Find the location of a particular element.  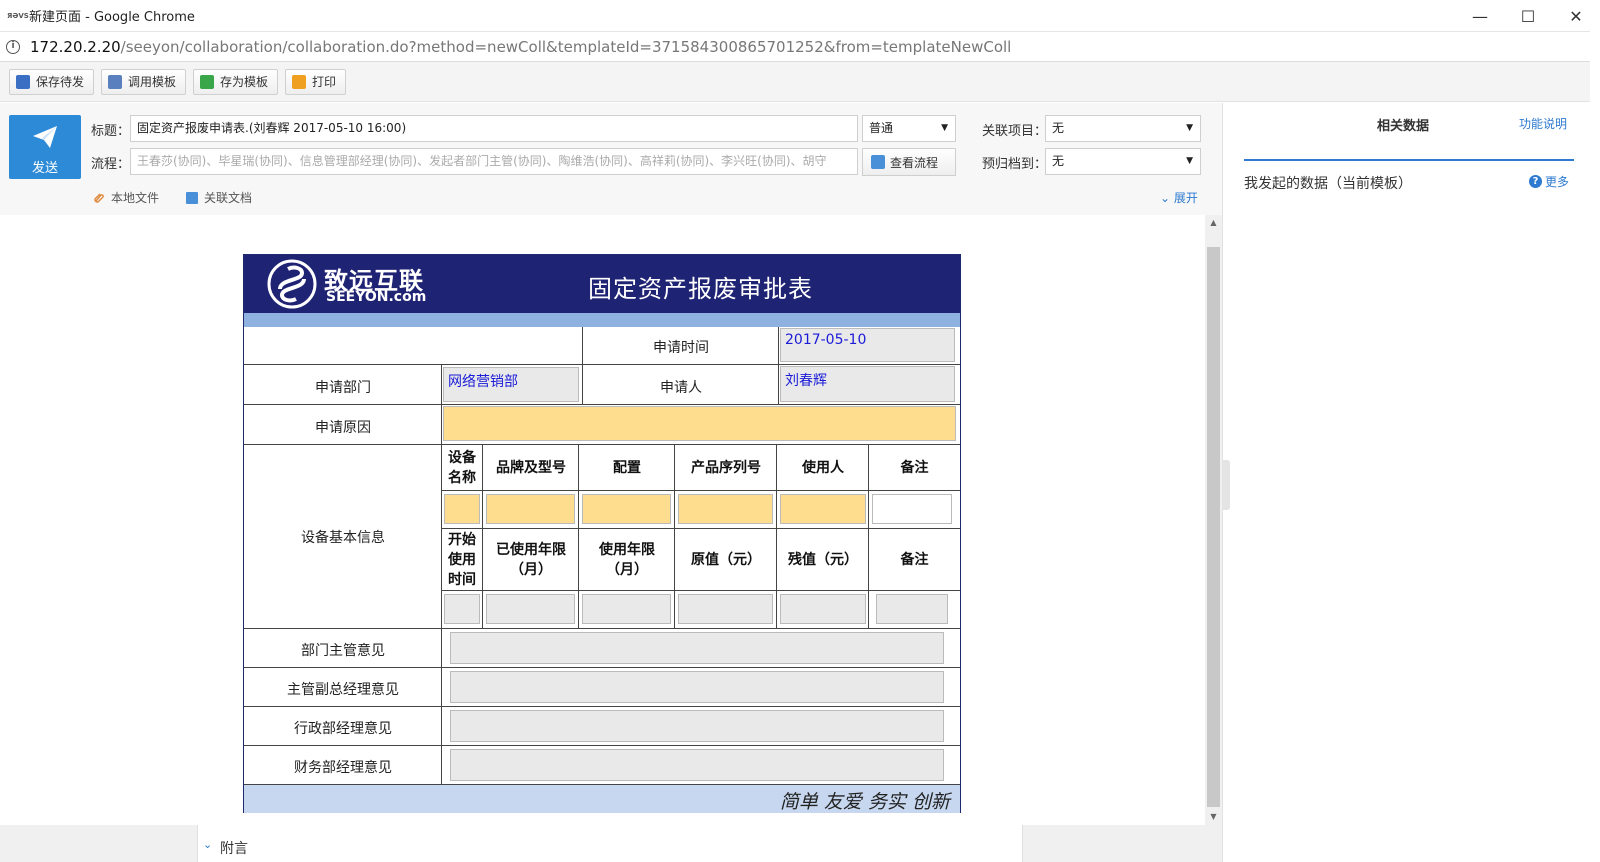

col-header-cell: 设备名称 is located at coordinates (462, 468).